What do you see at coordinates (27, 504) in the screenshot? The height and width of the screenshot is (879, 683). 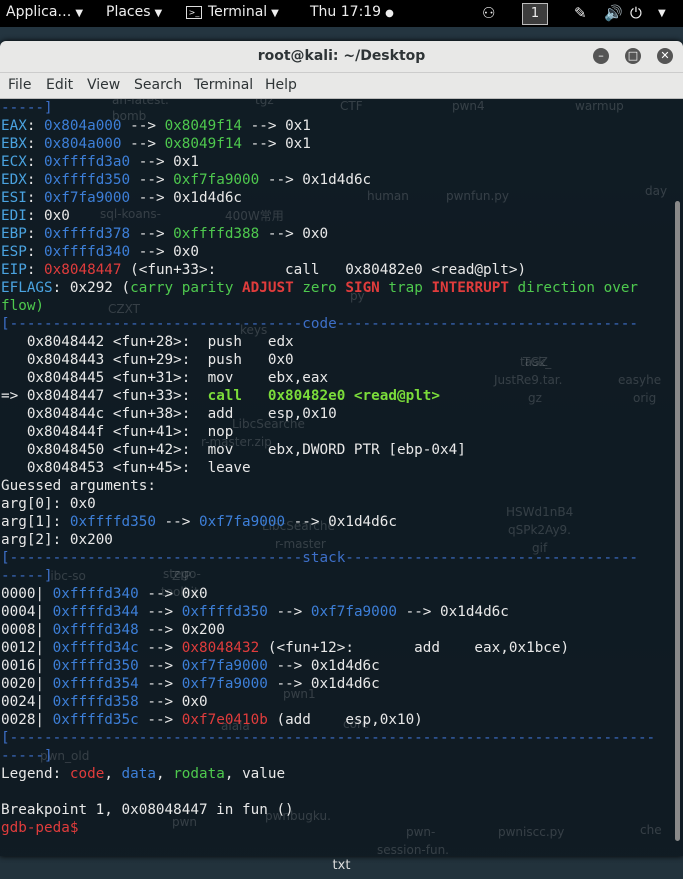 I see `arg-name: arg[0]` at bounding box center [27, 504].